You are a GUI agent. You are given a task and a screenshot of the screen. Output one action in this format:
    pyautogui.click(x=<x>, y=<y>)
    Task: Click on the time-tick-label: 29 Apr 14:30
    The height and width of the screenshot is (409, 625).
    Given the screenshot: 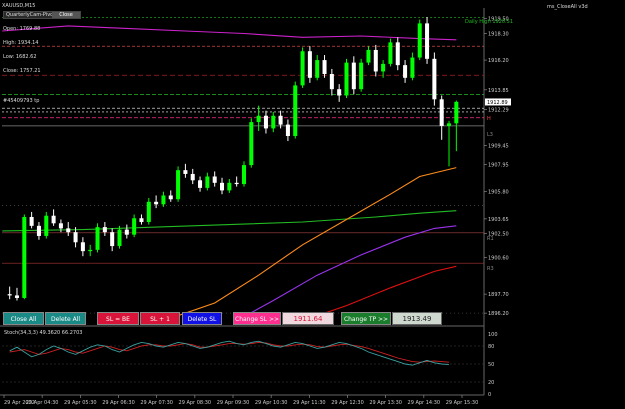 What is the action you would take?
    pyautogui.click(x=424, y=403)
    